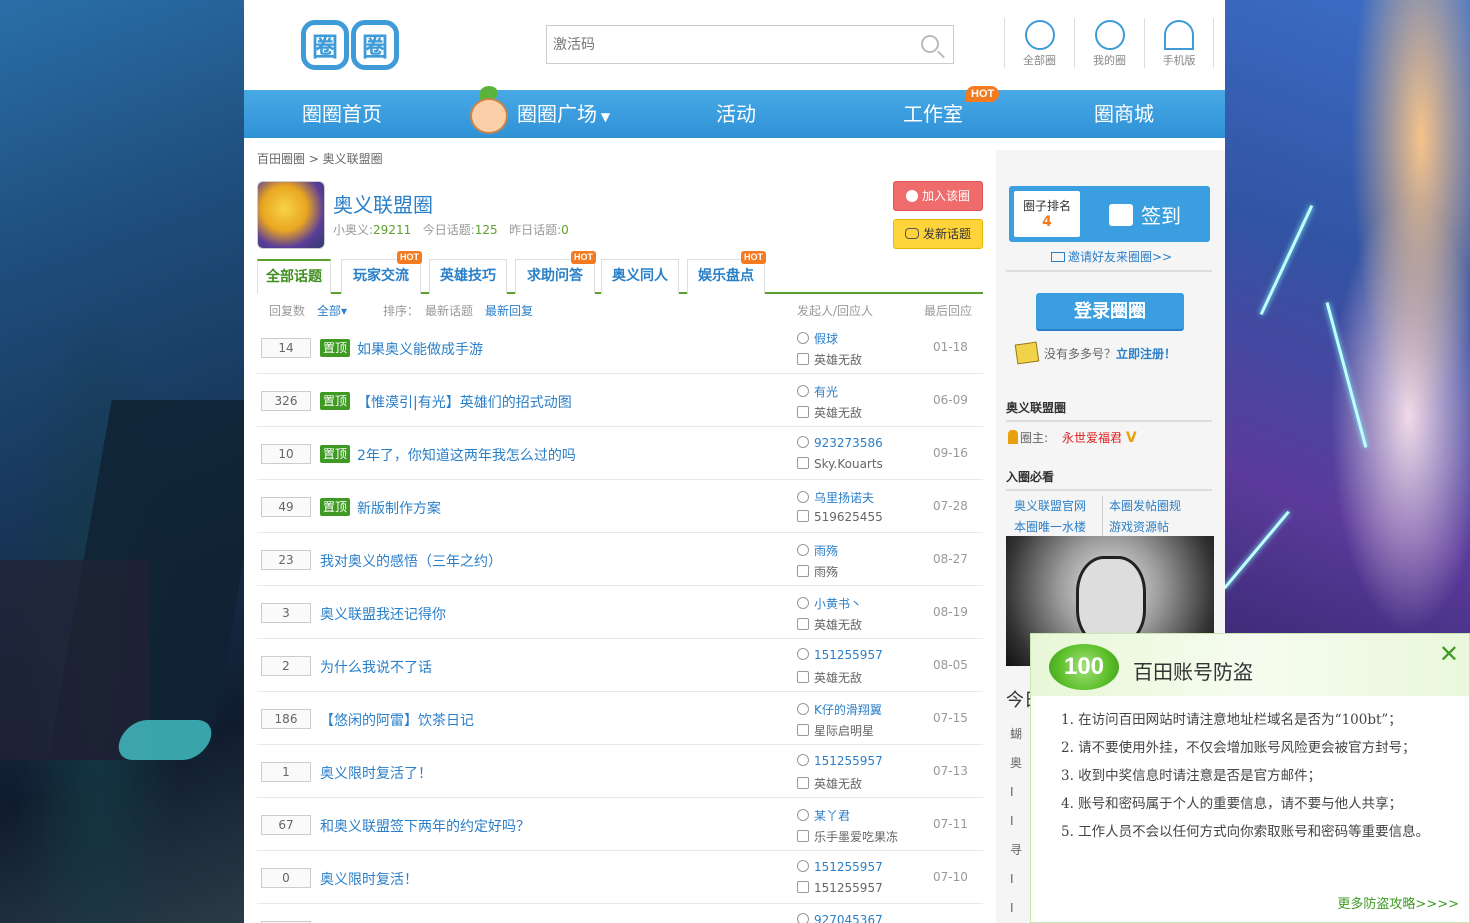 The height and width of the screenshot is (923, 1470). Describe the element at coordinates (335, 507) in the screenshot. I see `pinned-badge: 置顶` at that location.